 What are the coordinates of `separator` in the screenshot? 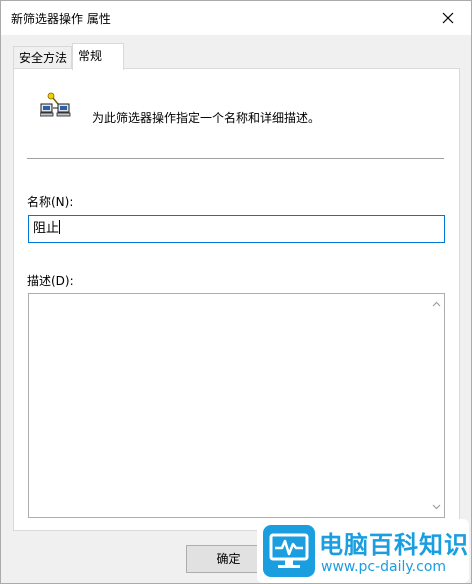 It's located at (235, 158).